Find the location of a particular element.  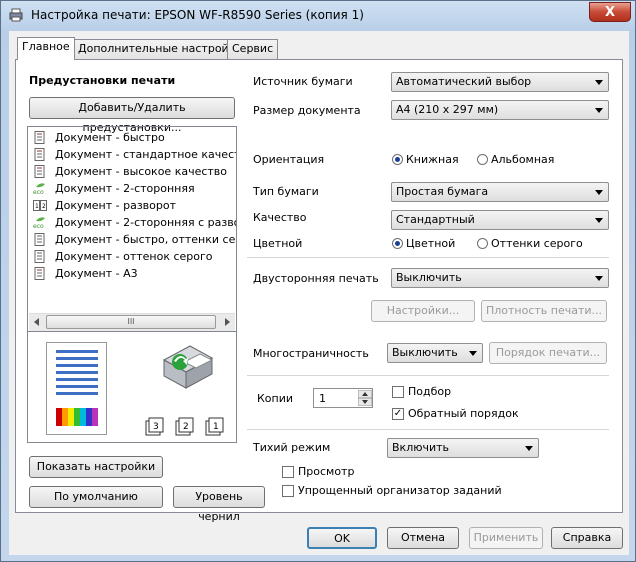

tab-main: Главное is located at coordinates (46, 48).